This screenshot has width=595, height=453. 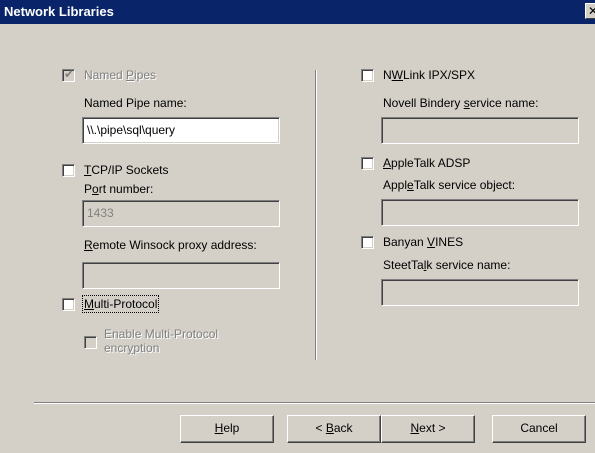 What do you see at coordinates (429, 75) in the screenshot?
I see `nwlink-label: NWLink IPX/SPX` at bounding box center [429, 75].